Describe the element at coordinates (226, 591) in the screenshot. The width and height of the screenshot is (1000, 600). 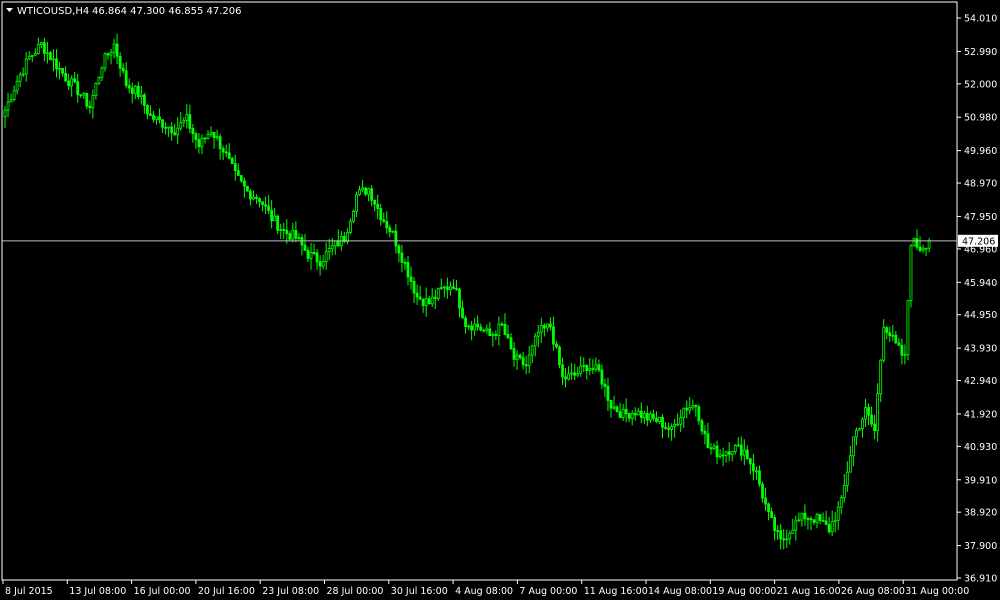
I see `x-tick-label: 20 Jul 16:00` at that location.